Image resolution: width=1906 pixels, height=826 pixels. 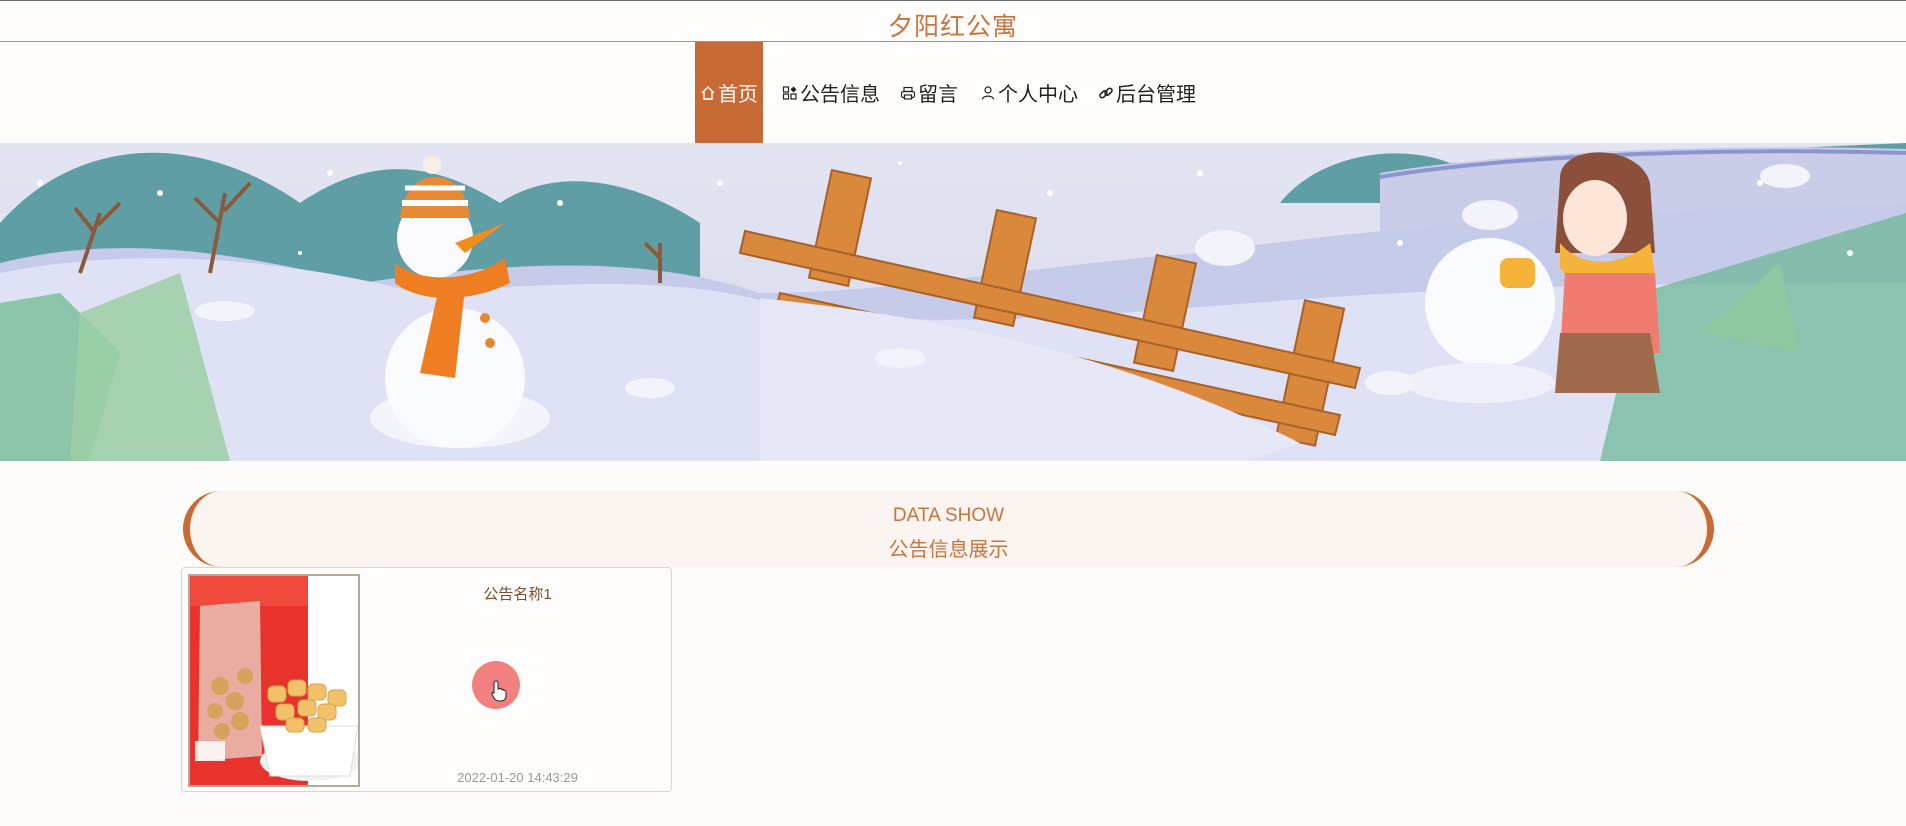 What do you see at coordinates (952, 27) in the screenshot?
I see `site-title: 夕阳红公寓` at bounding box center [952, 27].